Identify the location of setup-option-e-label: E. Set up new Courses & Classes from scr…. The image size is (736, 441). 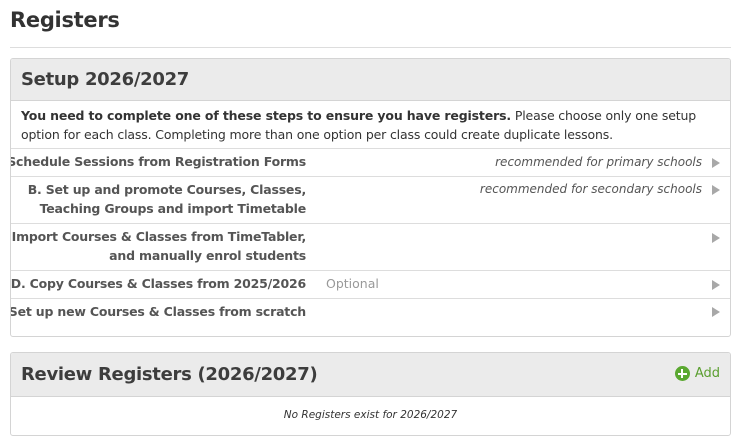
(158, 311).